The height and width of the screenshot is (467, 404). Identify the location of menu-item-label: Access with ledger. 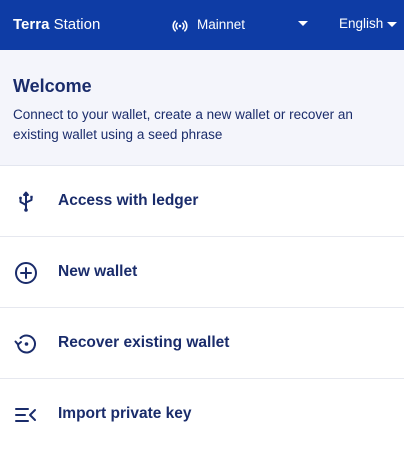
(128, 200).